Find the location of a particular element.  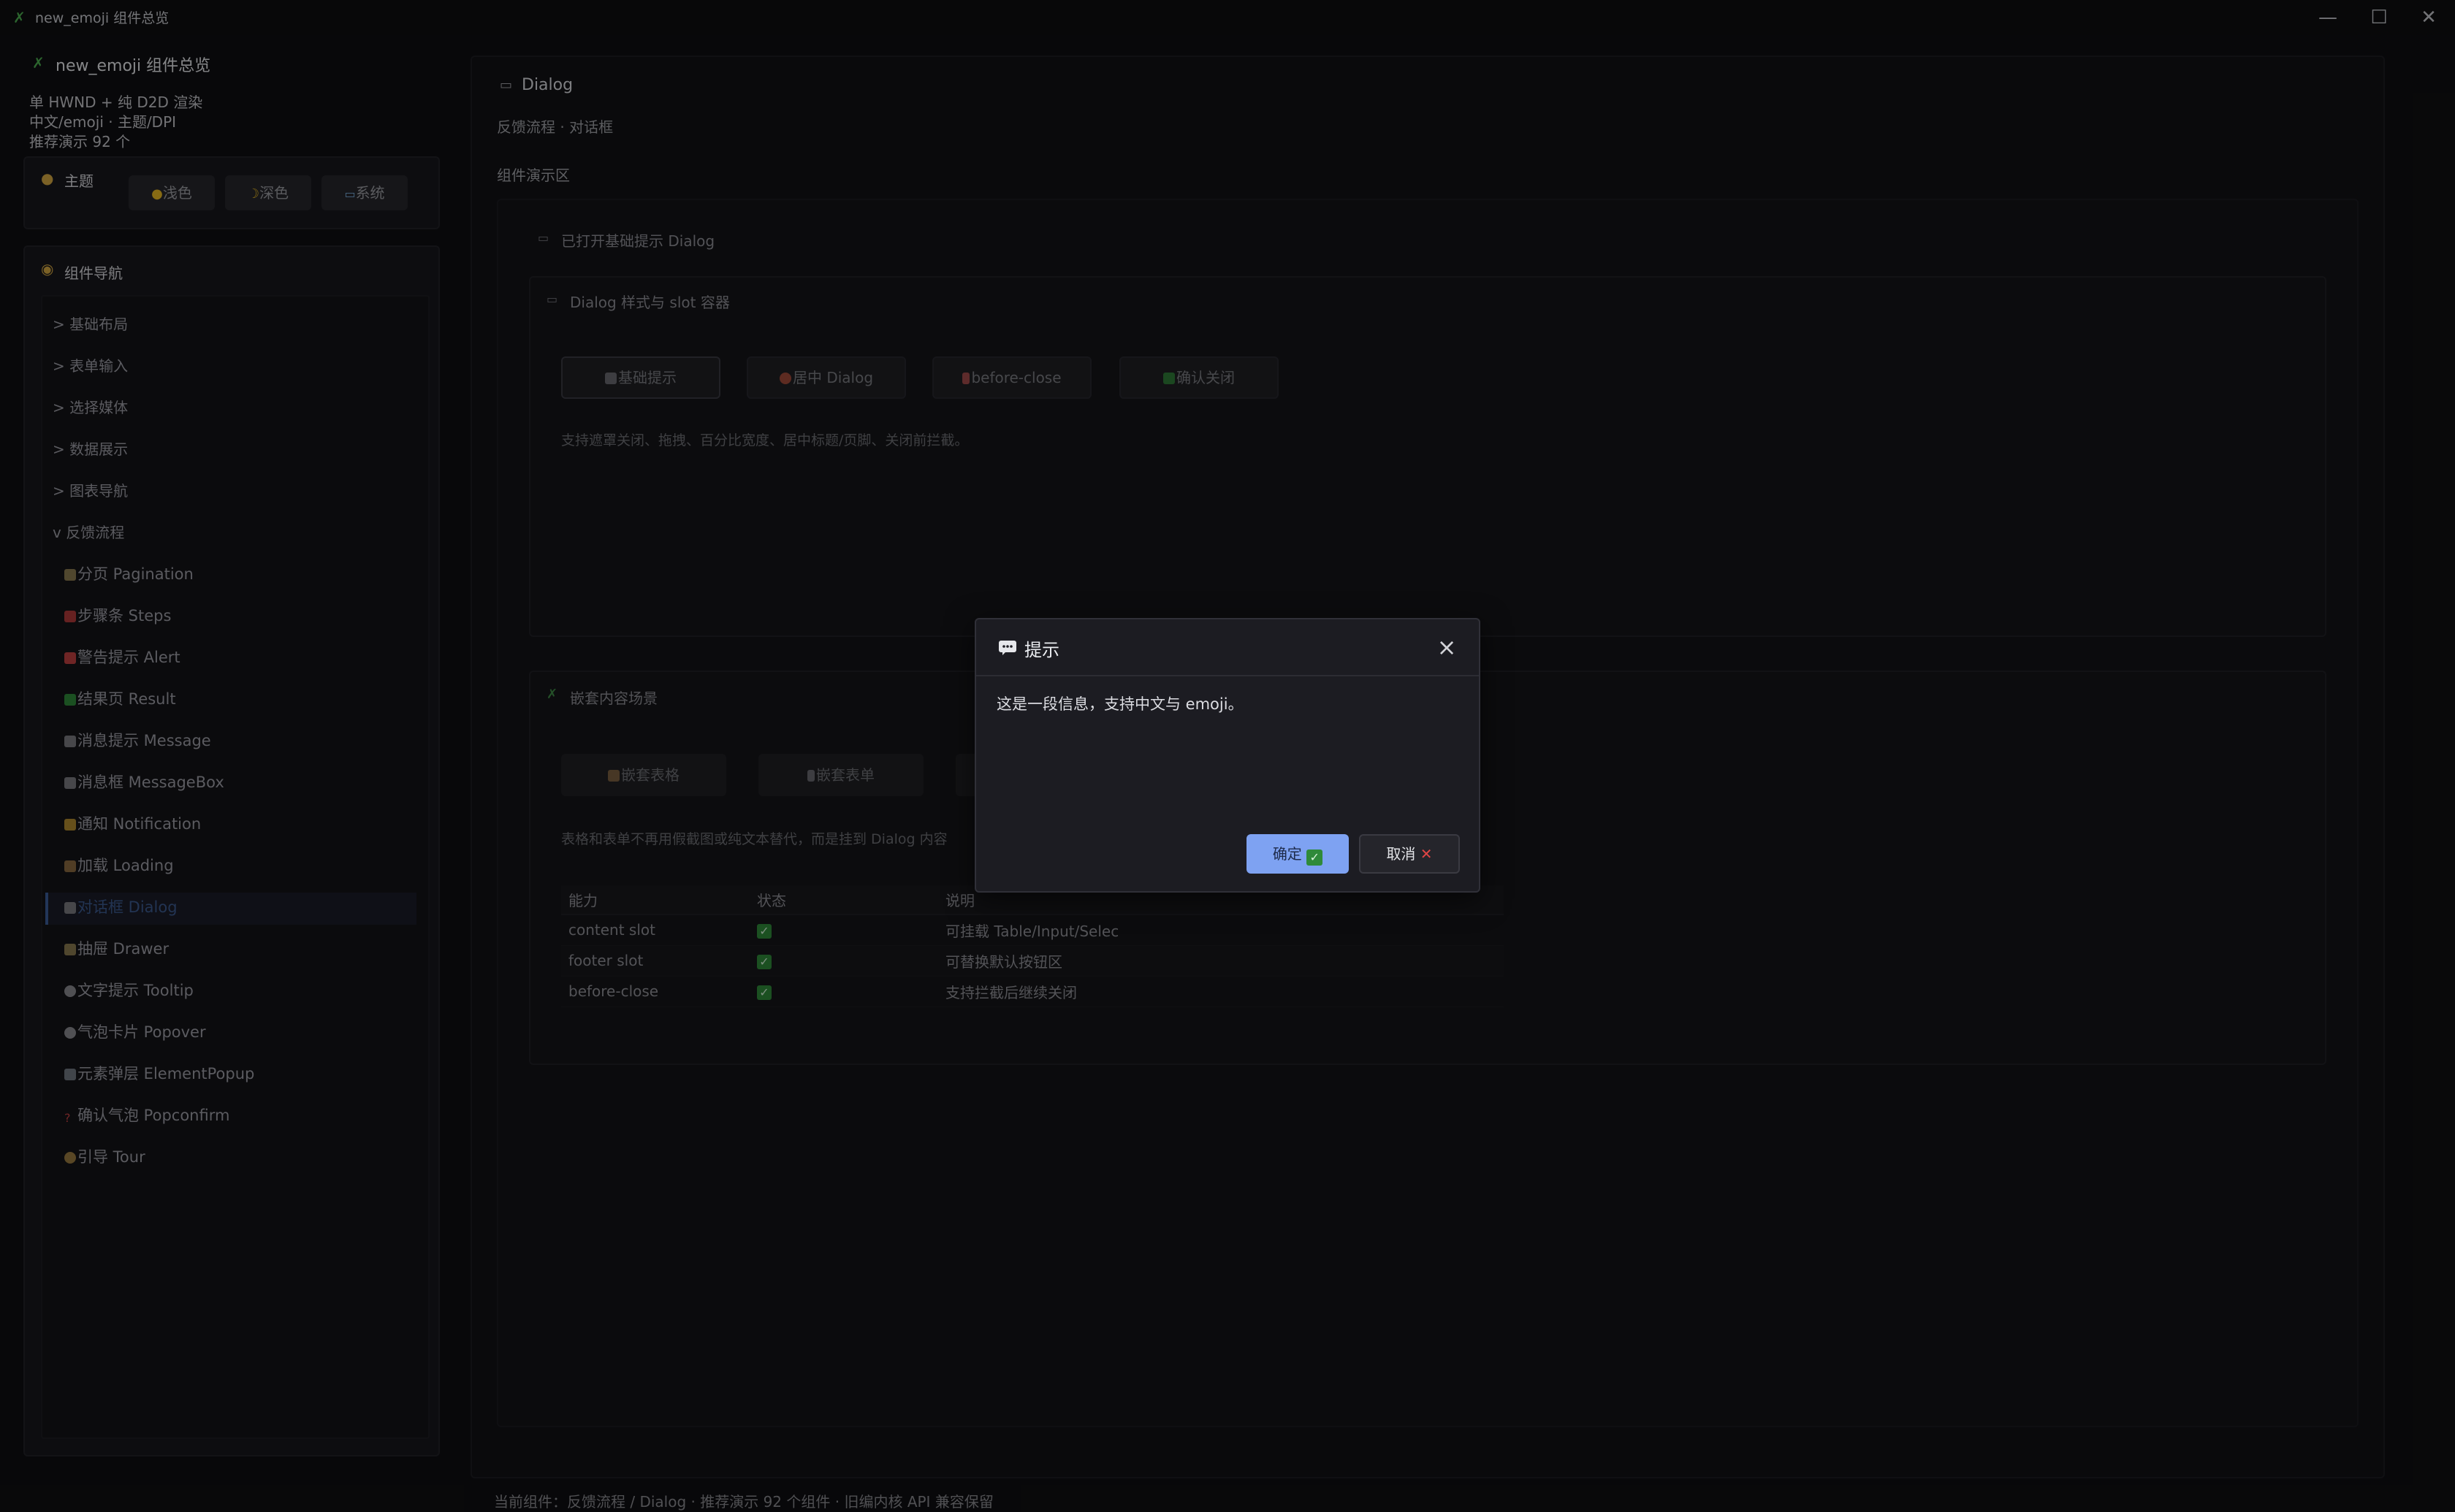

dialog-title: 提示 is located at coordinates (1041, 650).